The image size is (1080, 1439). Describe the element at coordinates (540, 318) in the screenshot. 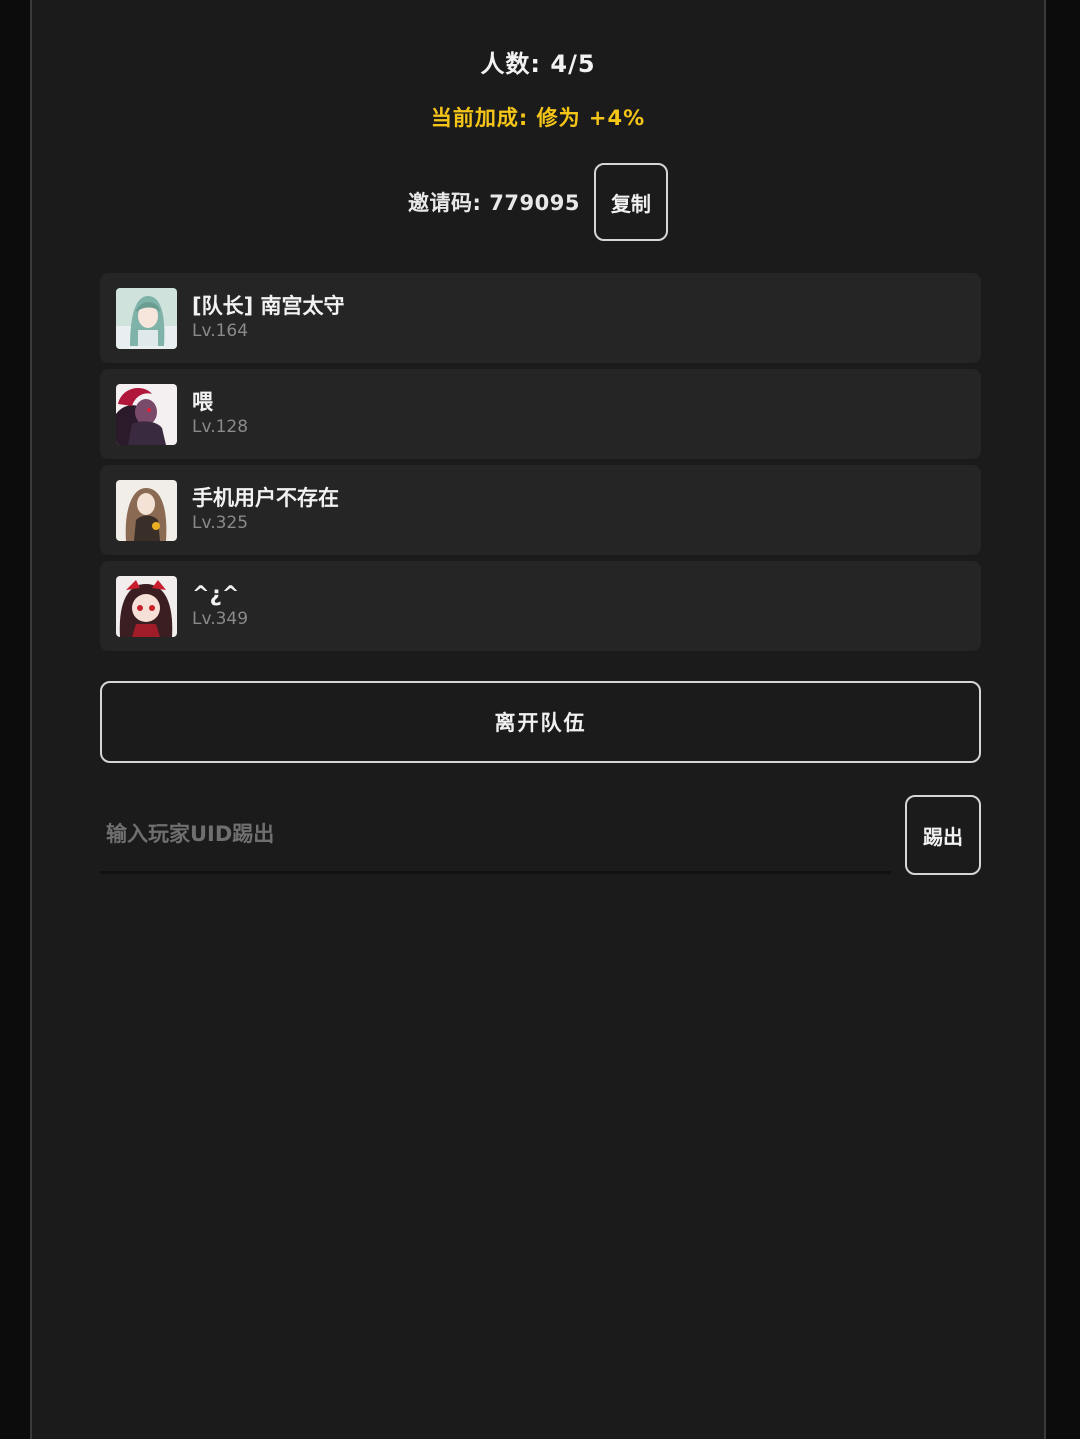

I see `member-card: [队长] 南宫太守 Lv.164` at that location.